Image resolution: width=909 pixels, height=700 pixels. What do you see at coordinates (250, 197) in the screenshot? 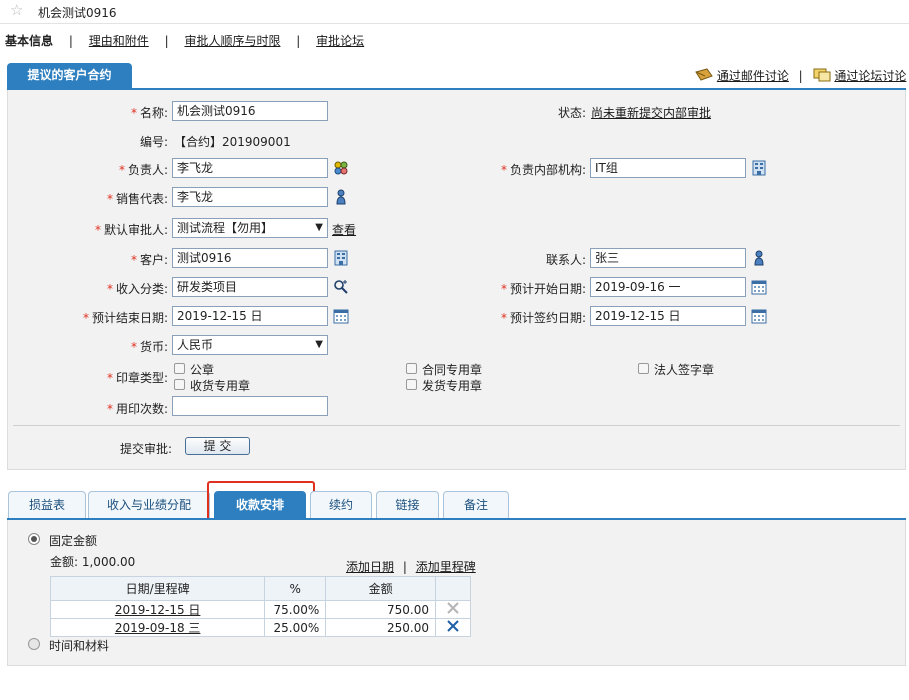
I see `sales-rep-input: 李飞龙` at bounding box center [250, 197].